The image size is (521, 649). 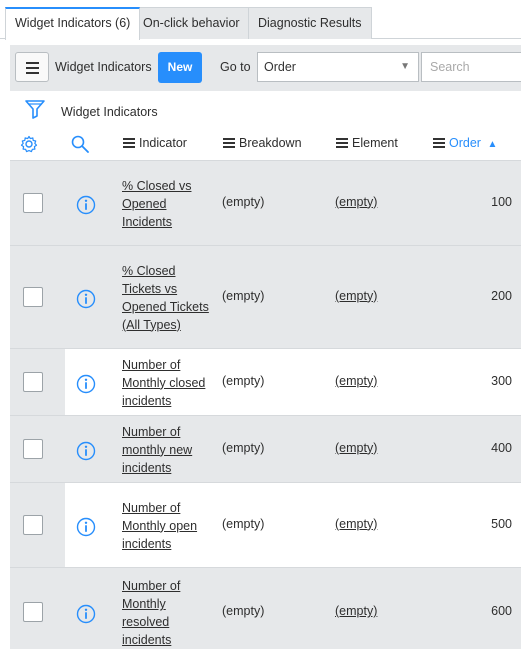 What do you see at coordinates (109, 112) in the screenshot?
I see `breadcrumb: Widget Indicators` at bounding box center [109, 112].